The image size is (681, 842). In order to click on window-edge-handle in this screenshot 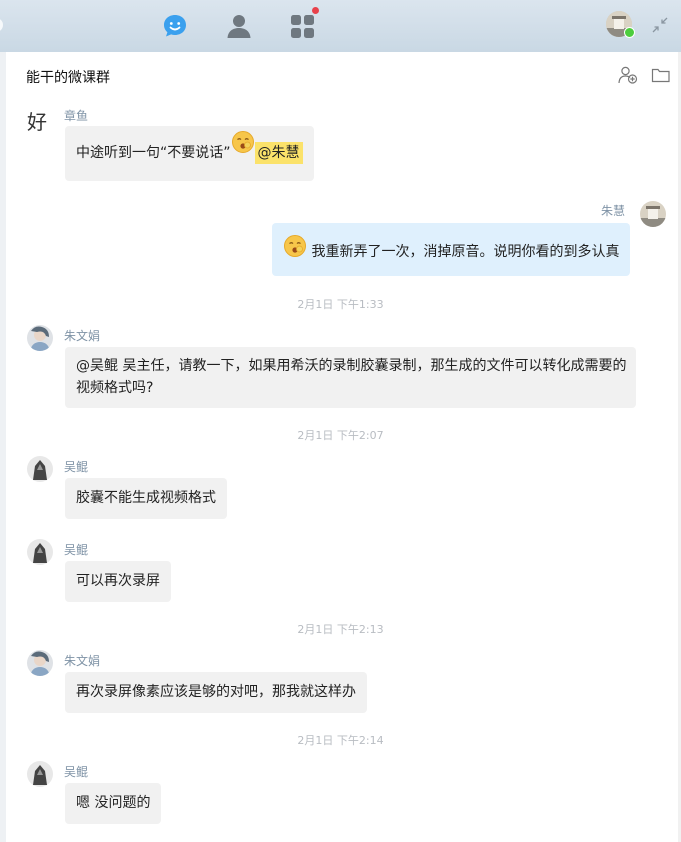, I will do `click(1, 25)`.